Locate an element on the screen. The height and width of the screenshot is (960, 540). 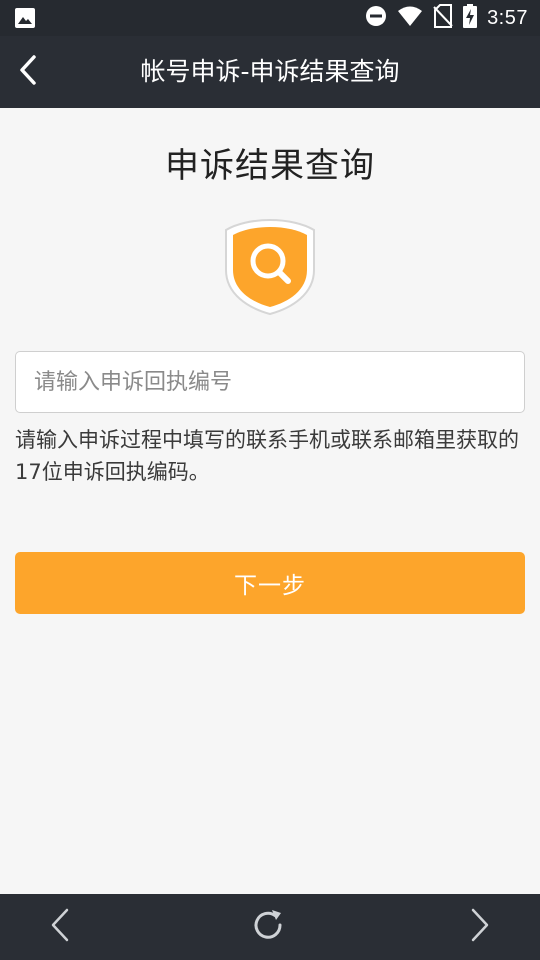
search-shield-icon is located at coordinates (270, 267).